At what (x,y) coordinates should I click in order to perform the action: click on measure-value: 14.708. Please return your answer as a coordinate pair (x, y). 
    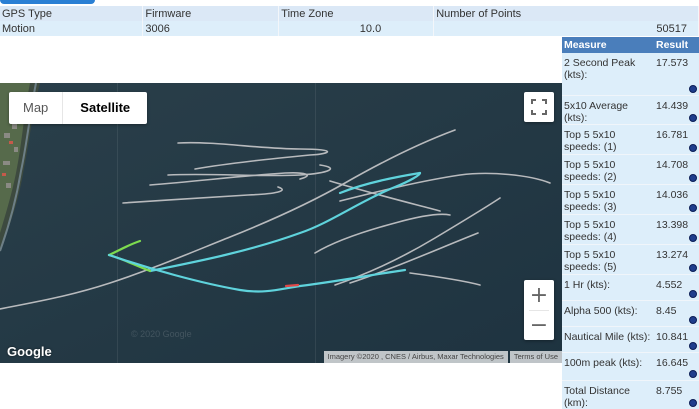
    Looking at the image, I should click on (676, 169).